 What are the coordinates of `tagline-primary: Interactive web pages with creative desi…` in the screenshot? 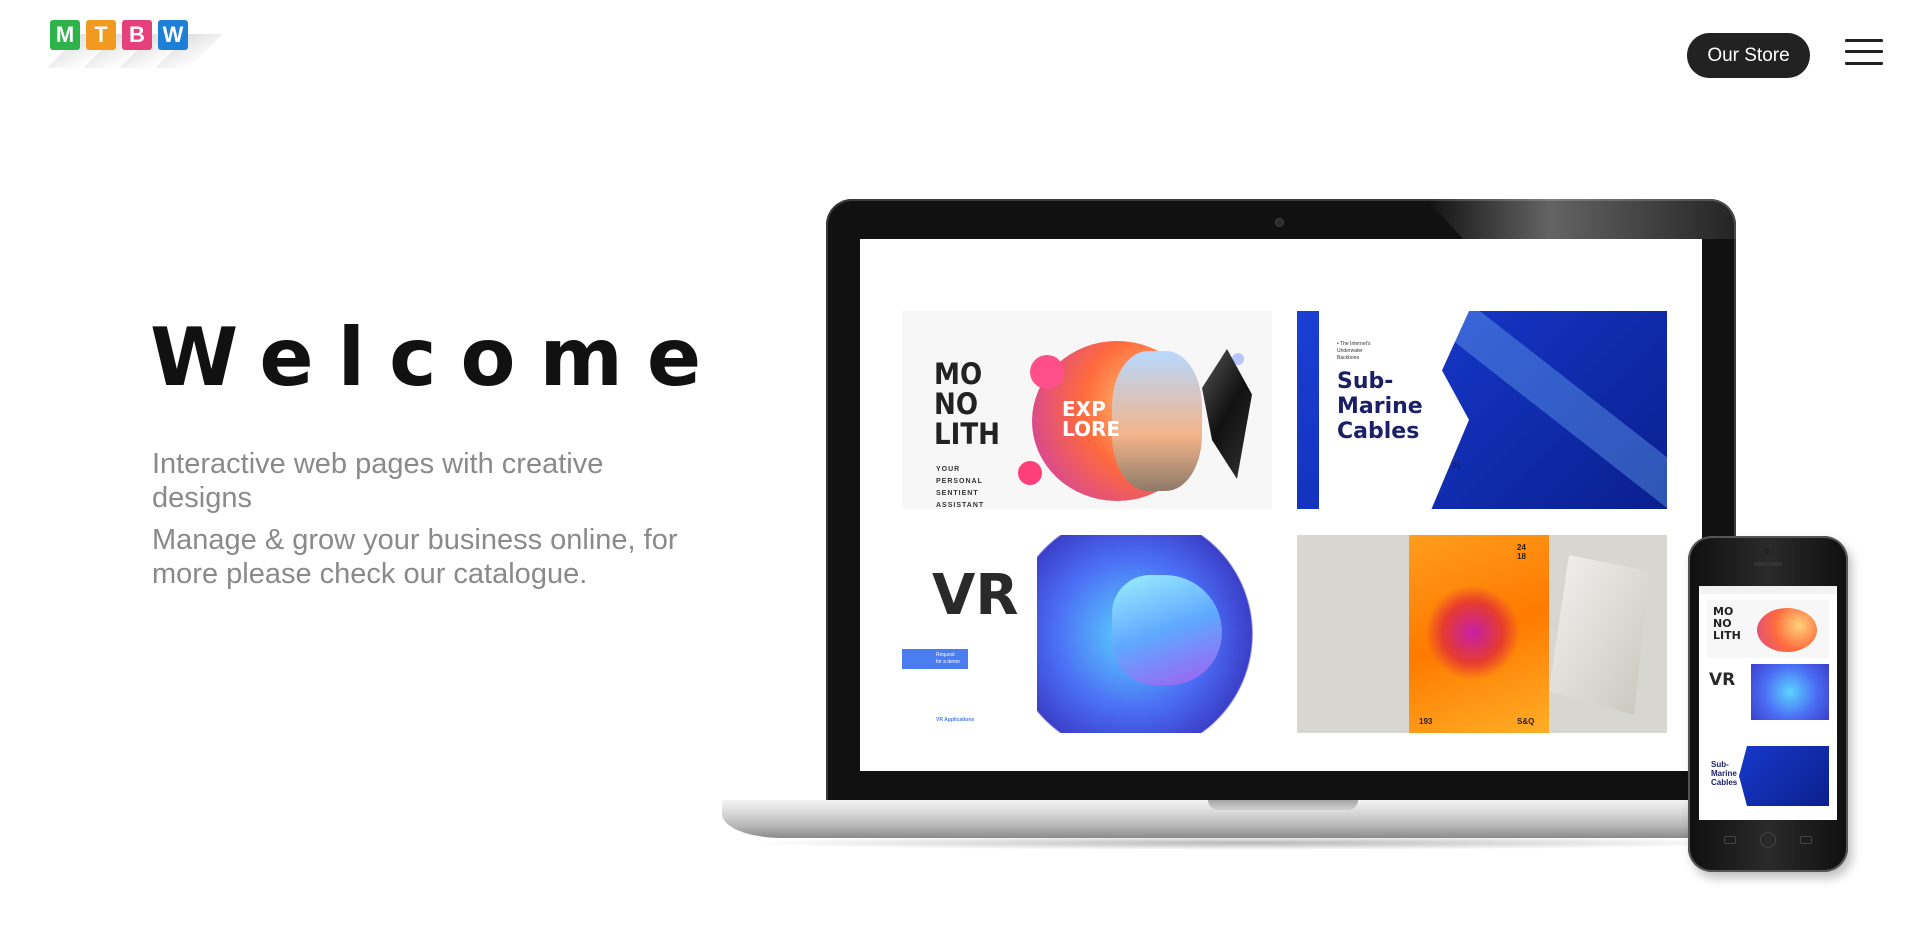 It's located at (378, 481).